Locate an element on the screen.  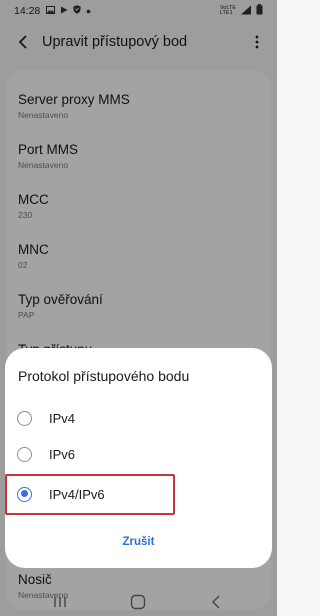
option-ipv4: IPv4 is located at coordinates (138, 418).